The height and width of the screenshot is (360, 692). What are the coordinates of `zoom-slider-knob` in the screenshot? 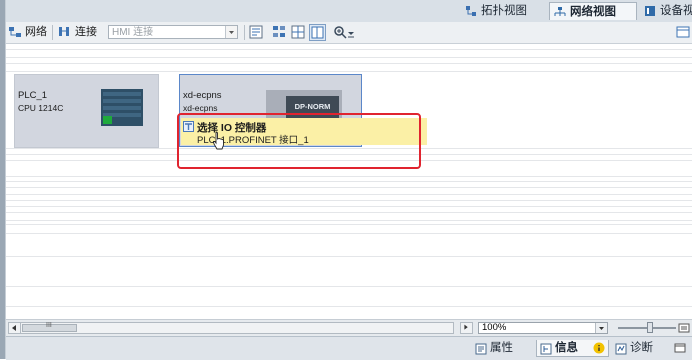 It's located at (650, 327).